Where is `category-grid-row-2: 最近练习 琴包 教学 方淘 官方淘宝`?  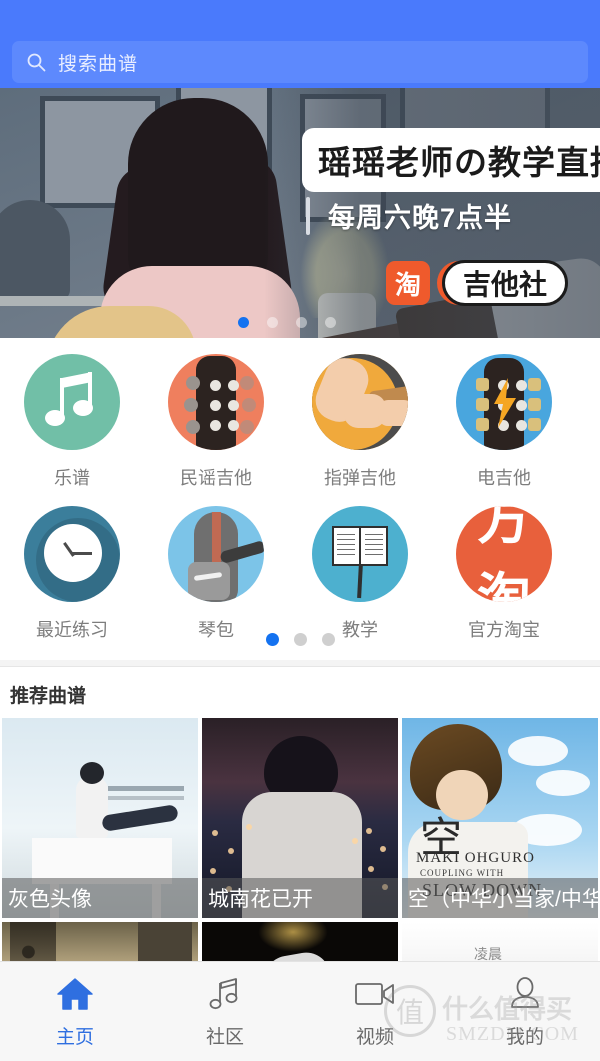
category-grid-row-2: 最近练习 琴包 教学 方淘 官方淘宝 is located at coordinates (300, 566).